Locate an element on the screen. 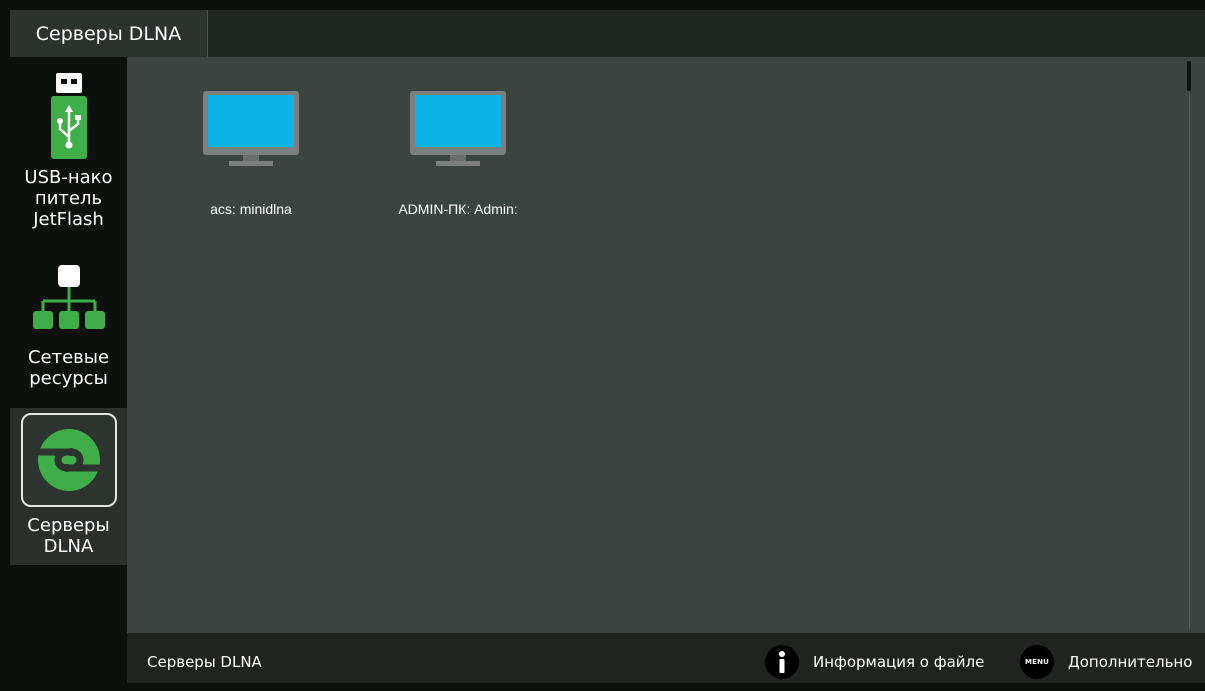 This screenshot has height=691, width=1205. file-info-hint: Информация о файле is located at coordinates (874, 658).